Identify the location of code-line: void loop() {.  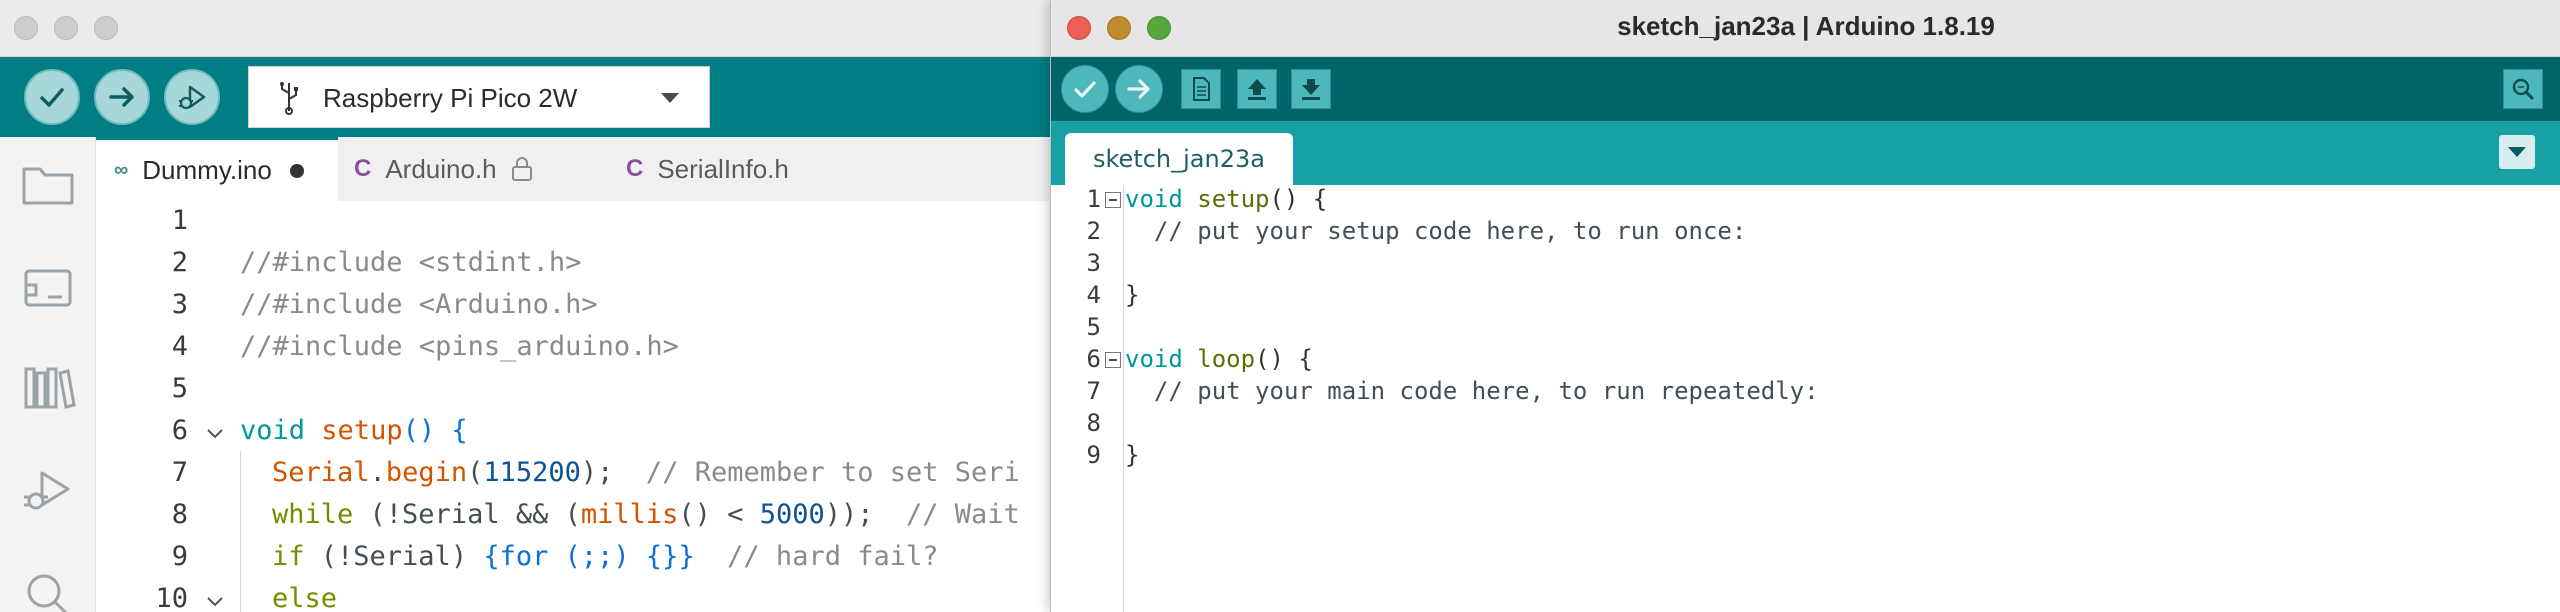
(1219, 359).